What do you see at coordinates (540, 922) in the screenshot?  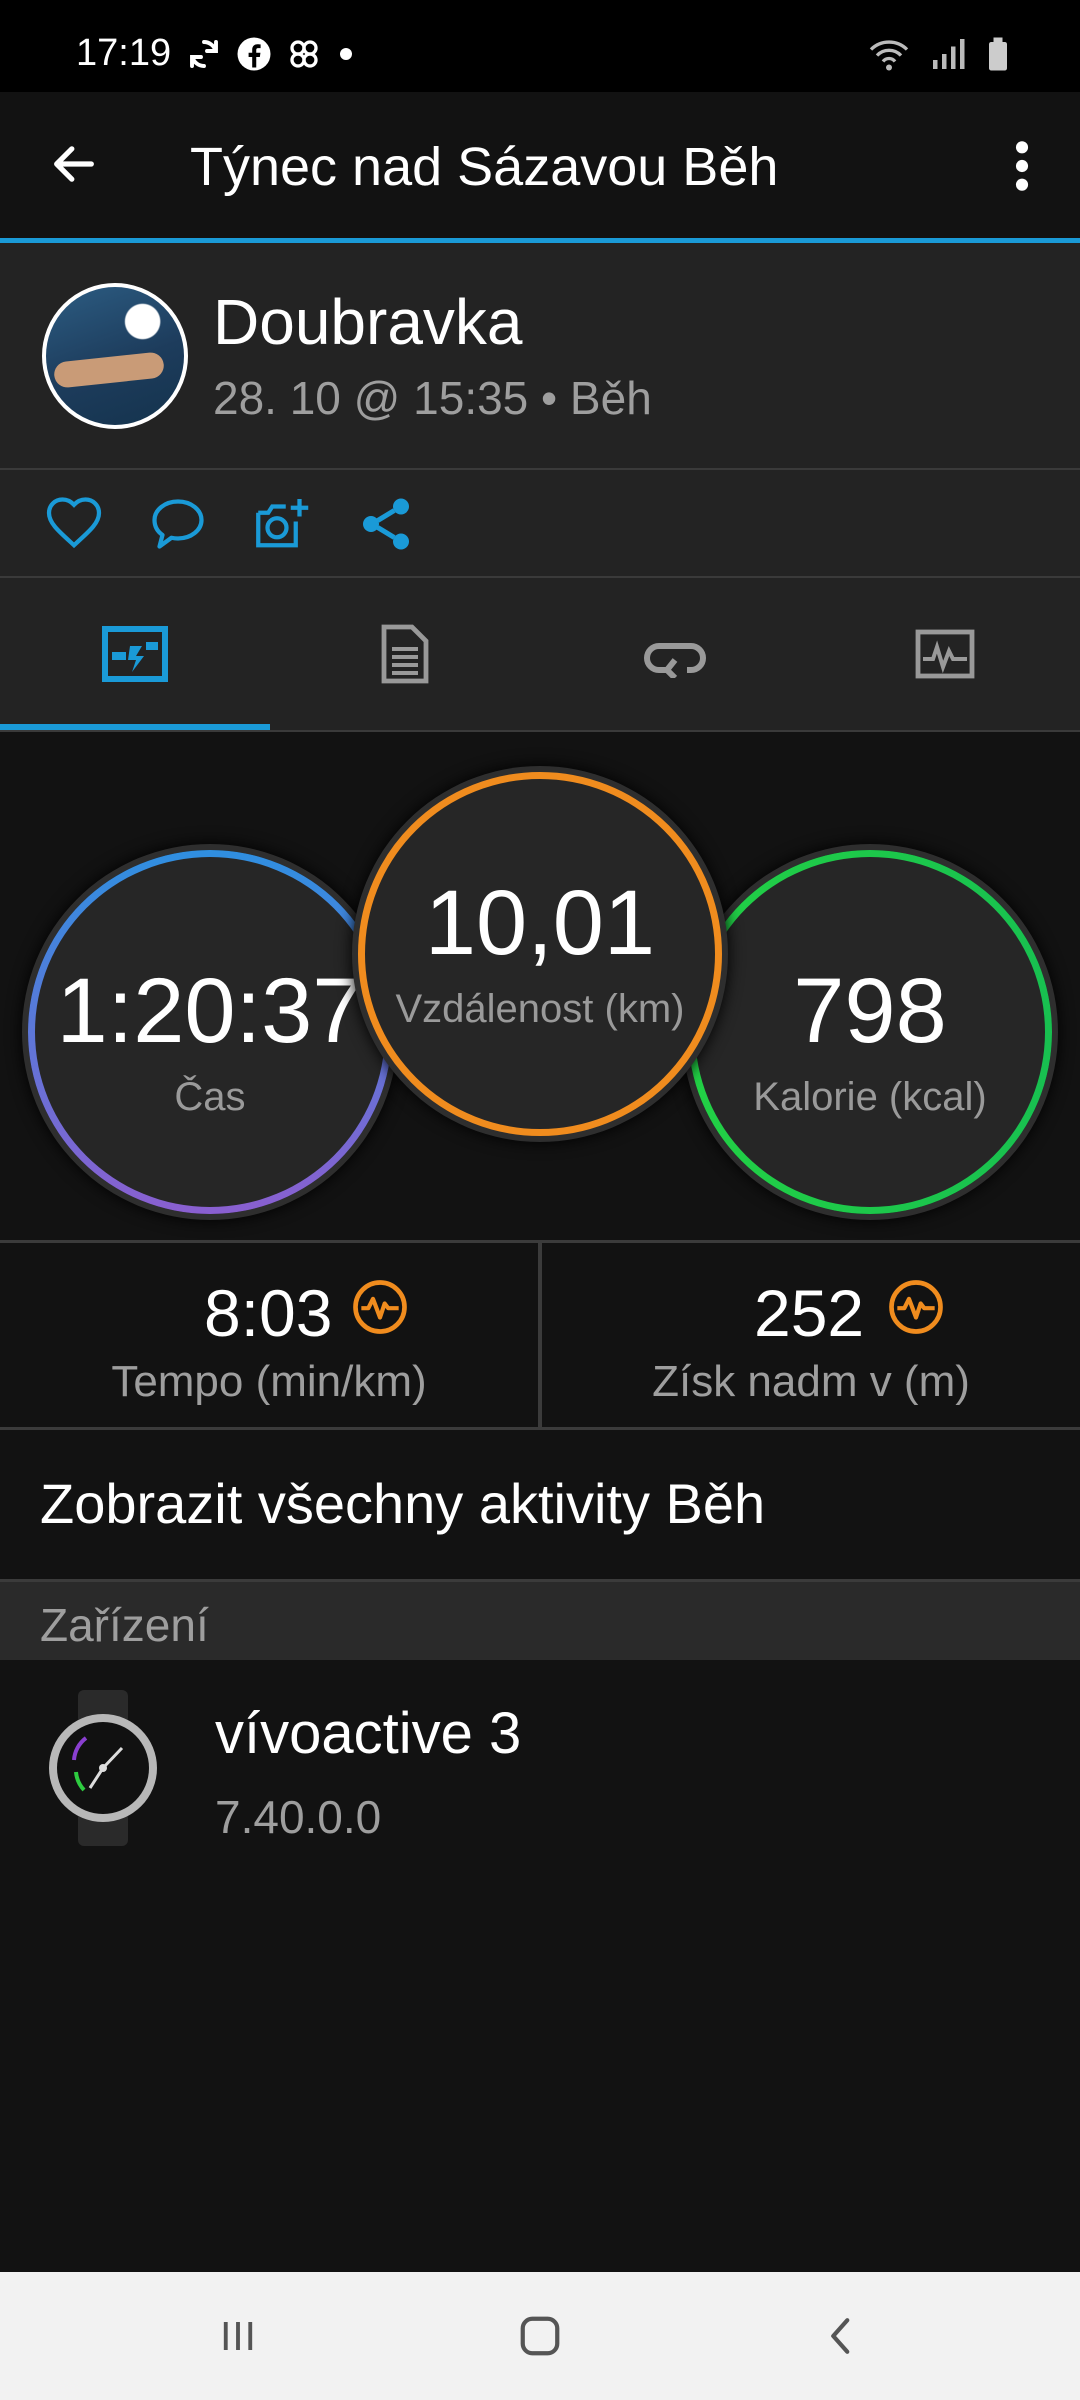 I see `distance-value: 10,01` at bounding box center [540, 922].